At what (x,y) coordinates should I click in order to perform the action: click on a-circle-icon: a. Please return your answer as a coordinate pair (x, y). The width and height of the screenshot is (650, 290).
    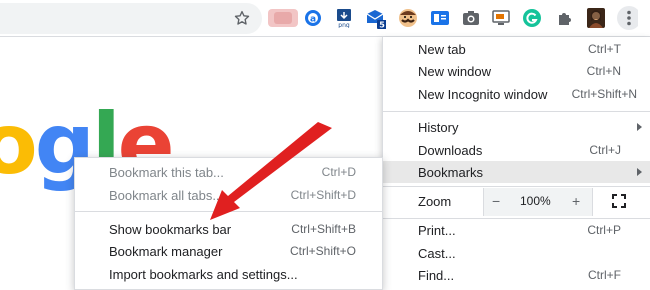
    Looking at the image, I should click on (313, 18).